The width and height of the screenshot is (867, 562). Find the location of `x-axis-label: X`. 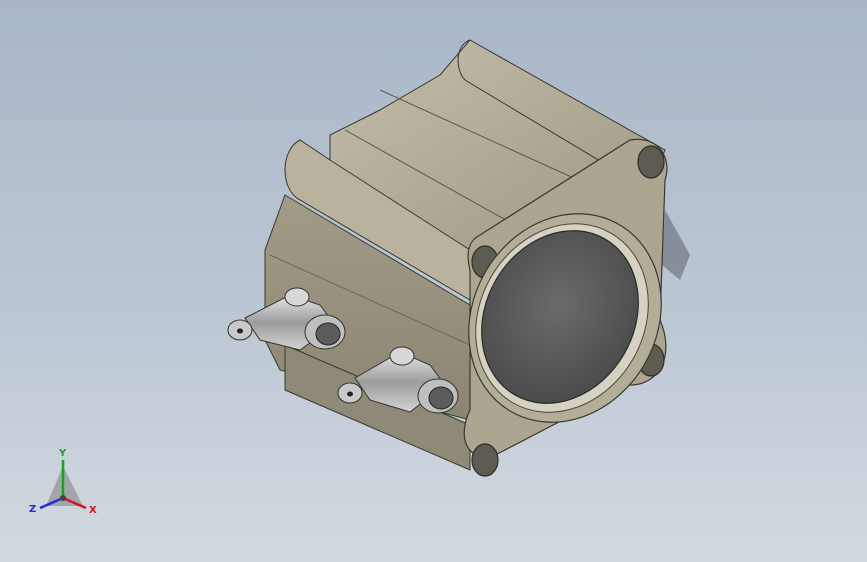

x-axis-label: X is located at coordinates (93, 510).